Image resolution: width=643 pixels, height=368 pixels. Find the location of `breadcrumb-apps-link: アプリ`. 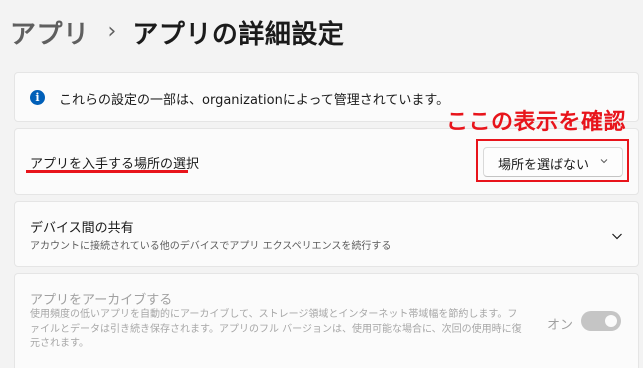

breadcrumb-apps-link: アプリ is located at coordinates (50, 32).